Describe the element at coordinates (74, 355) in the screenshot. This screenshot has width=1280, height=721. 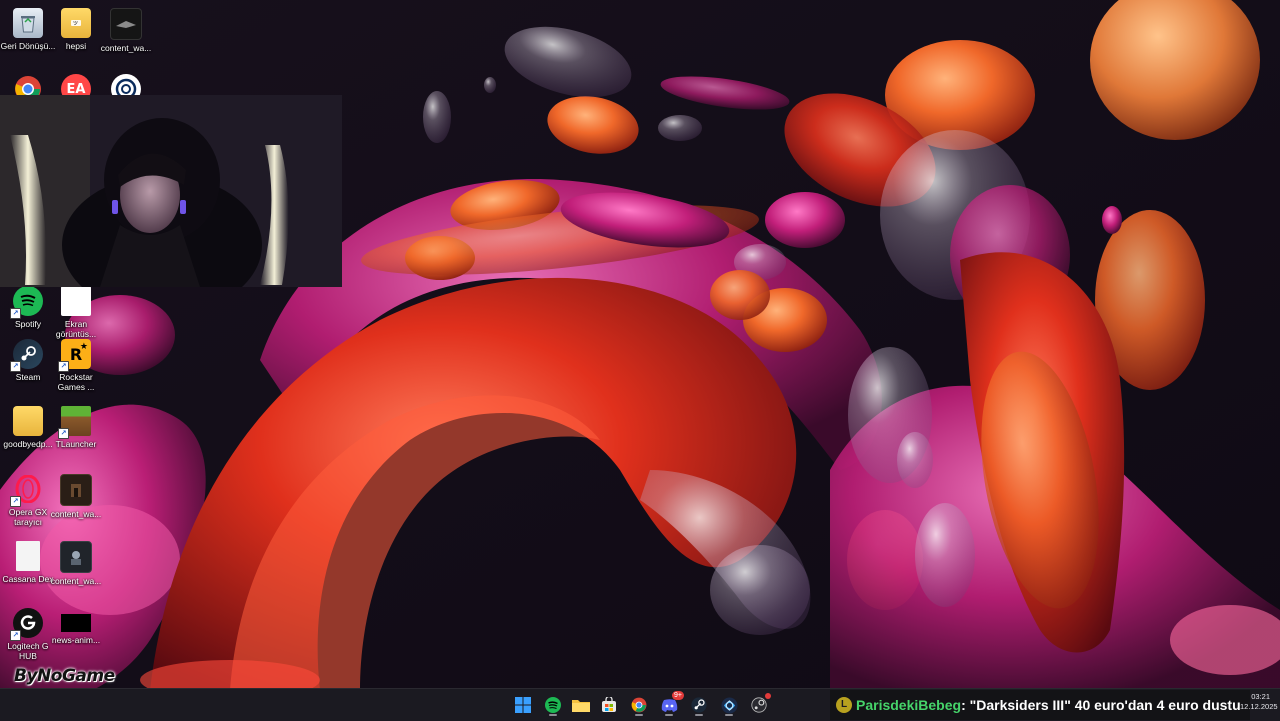
I see `rockstar-icon: R ★ ↗` at that location.